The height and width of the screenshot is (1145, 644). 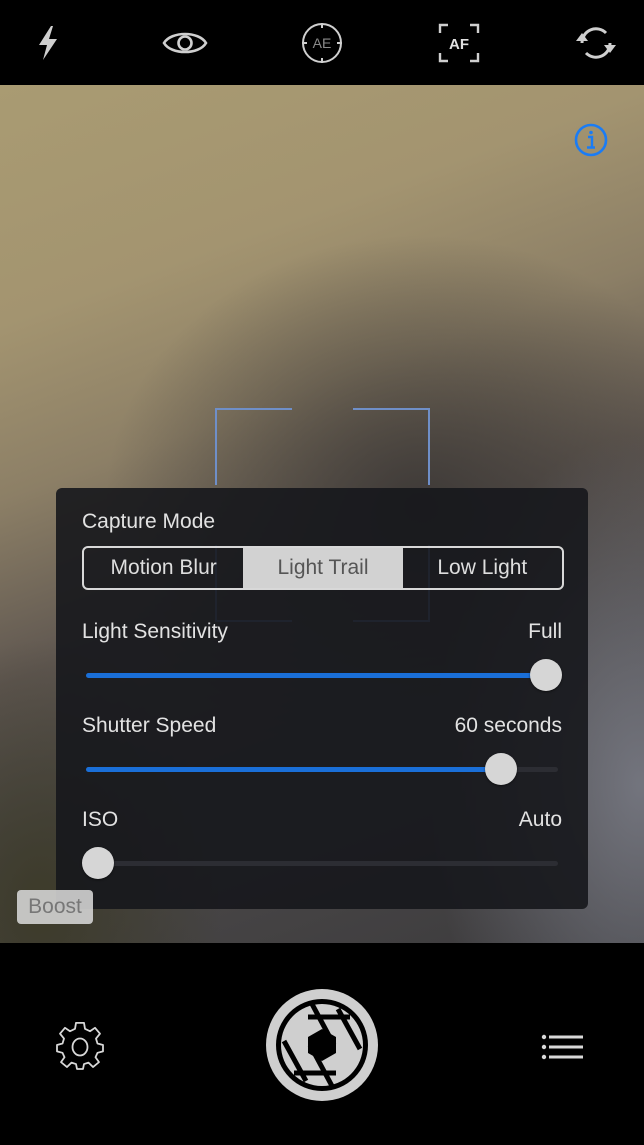 I want to click on eye-button, so click(x=185, y=43).